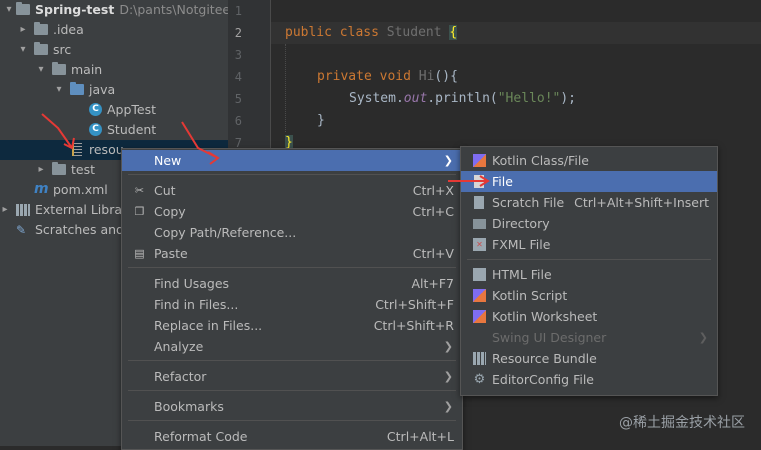 This screenshot has width=761, height=450. Describe the element at coordinates (682, 423) in the screenshot. I see `watermark: @稀土掘金技术社区` at that location.